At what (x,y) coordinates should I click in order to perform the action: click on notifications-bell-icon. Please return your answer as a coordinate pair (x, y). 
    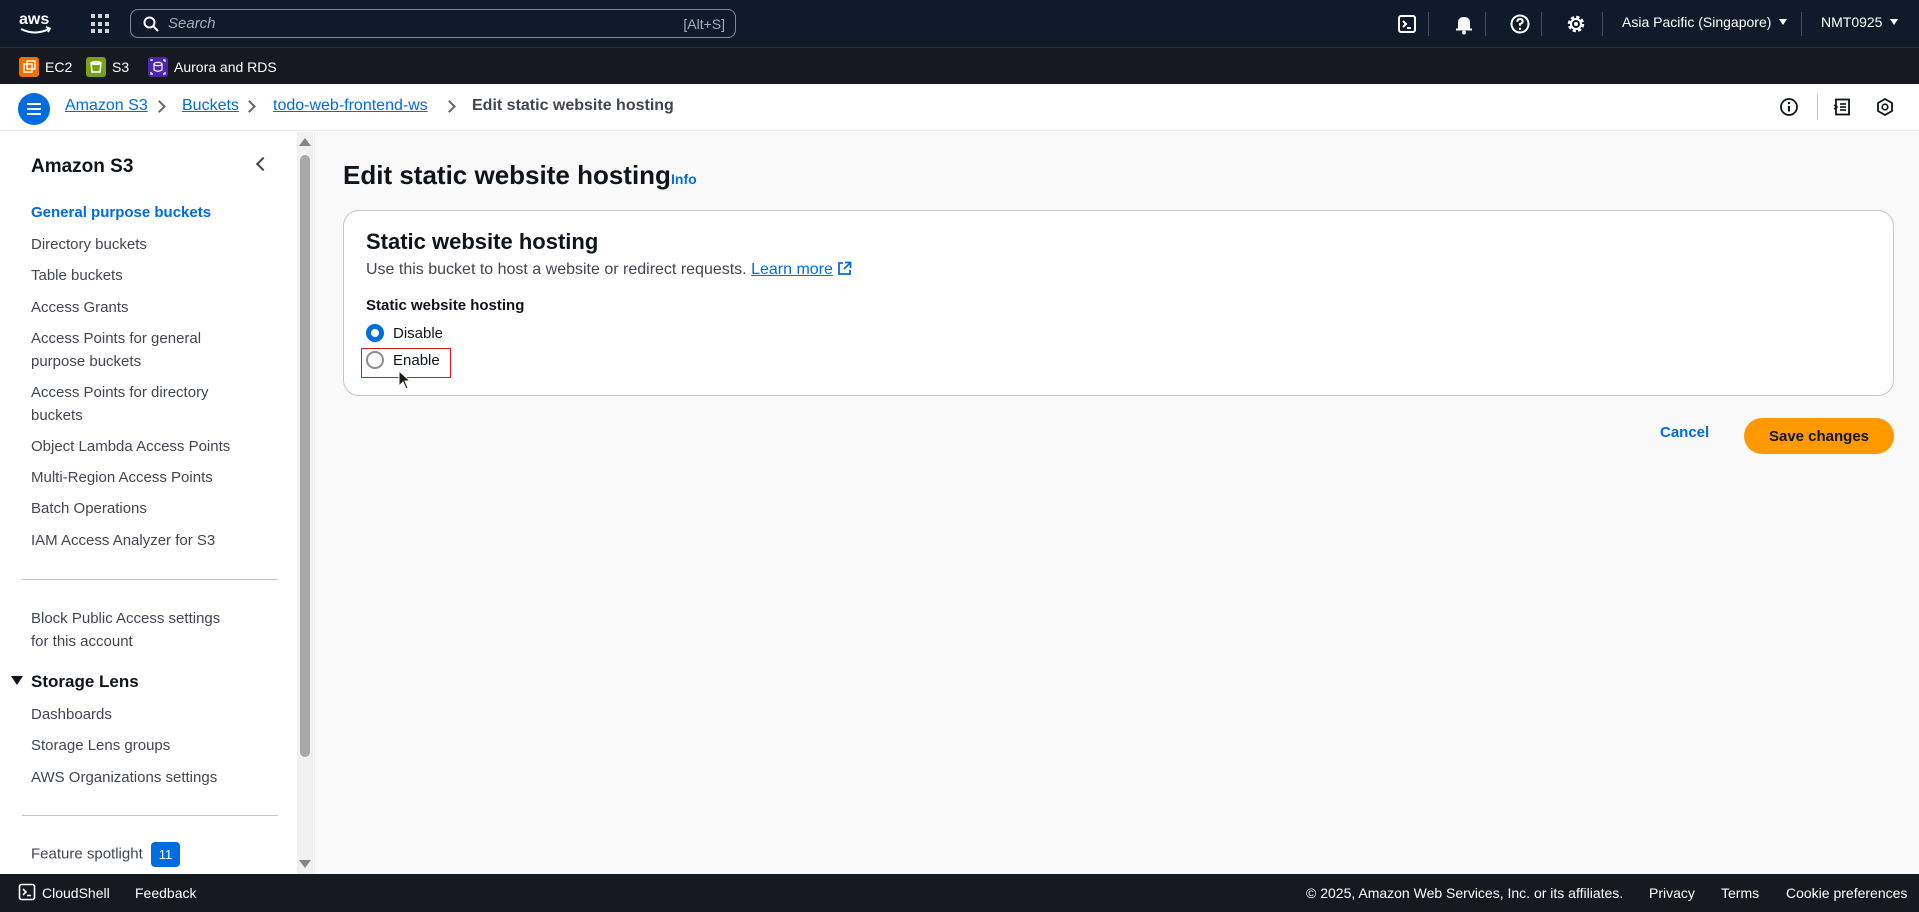
    Looking at the image, I should click on (1464, 24).